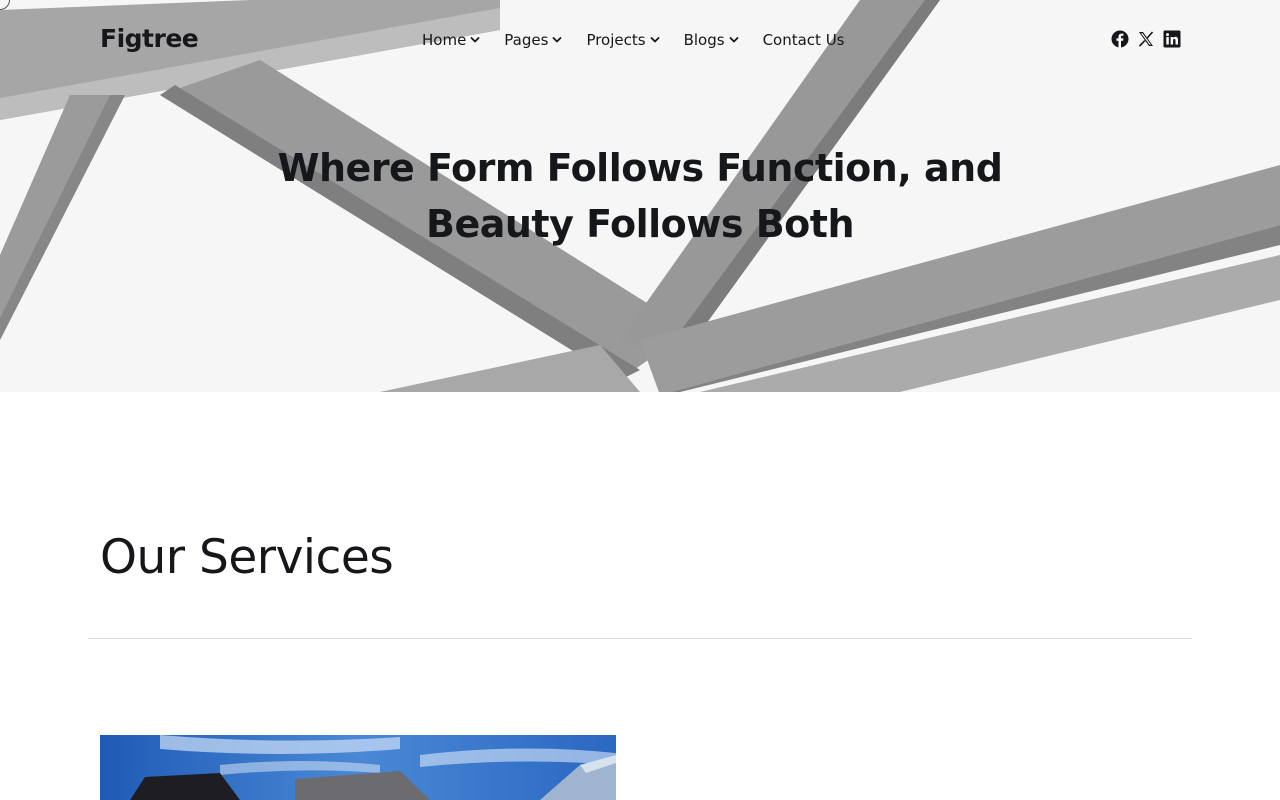 The width and height of the screenshot is (1280, 800). I want to click on x-twitter-icon, so click(1146, 39).